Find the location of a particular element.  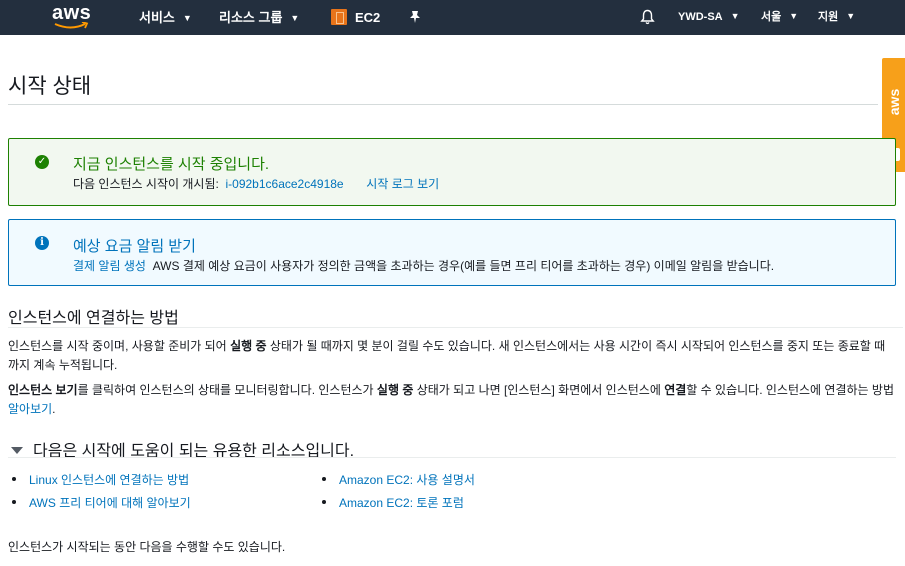

resources-divider is located at coordinates (452, 457).